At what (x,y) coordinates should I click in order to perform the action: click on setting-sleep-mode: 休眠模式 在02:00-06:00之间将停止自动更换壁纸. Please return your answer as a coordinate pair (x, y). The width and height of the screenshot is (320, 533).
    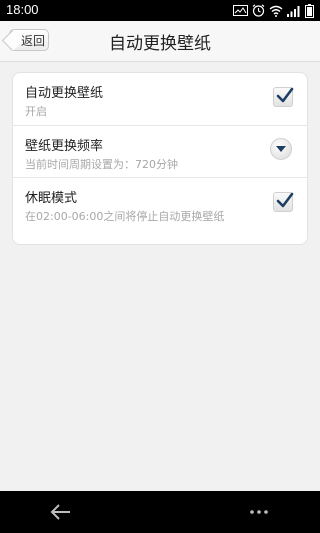
    Looking at the image, I should click on (160, 203).